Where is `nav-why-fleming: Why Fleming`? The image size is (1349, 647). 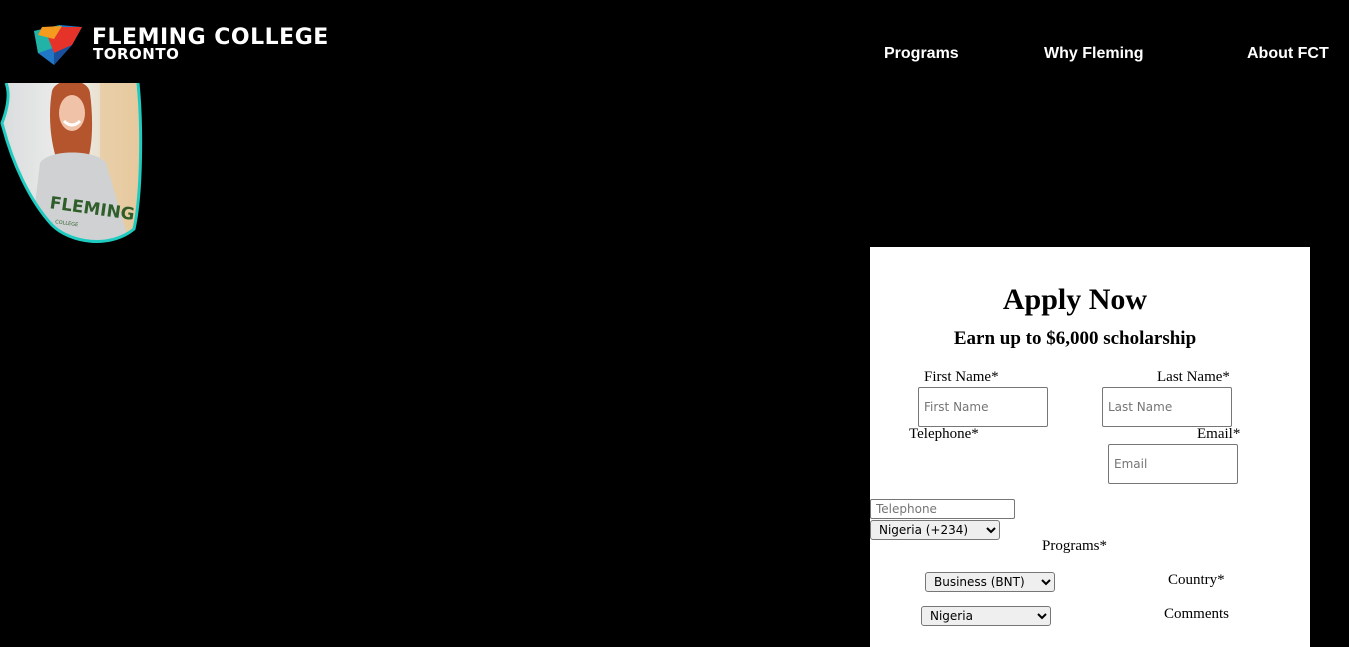 nav-why-fleming: Why Fleming is located at coordinates (1094, 54).